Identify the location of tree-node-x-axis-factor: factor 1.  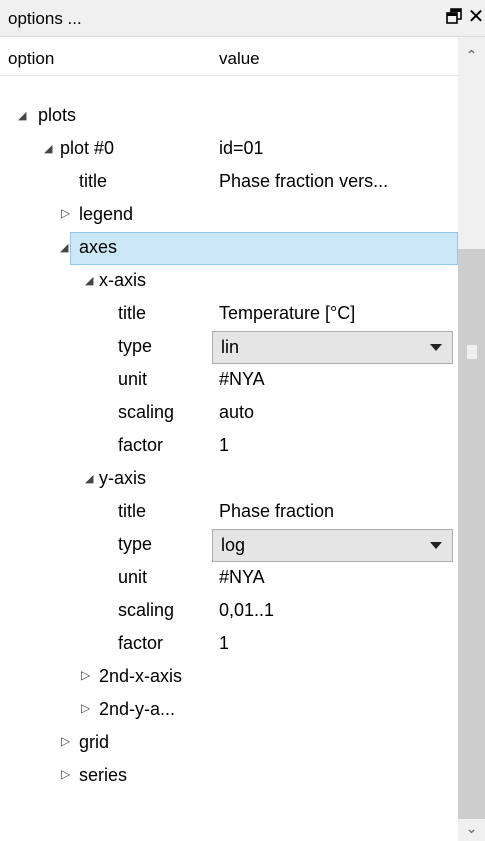
(229, 446).